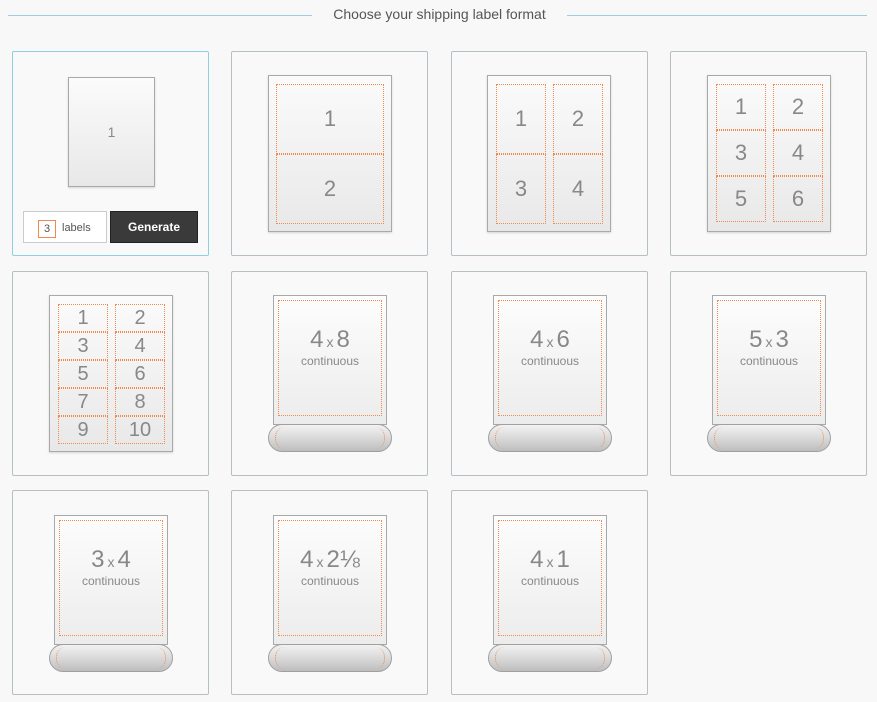 The width and height of the screenshot is (877, 702). I want to click on roll-paper: 4 x 2⅛ continuous, so click(330, 580).